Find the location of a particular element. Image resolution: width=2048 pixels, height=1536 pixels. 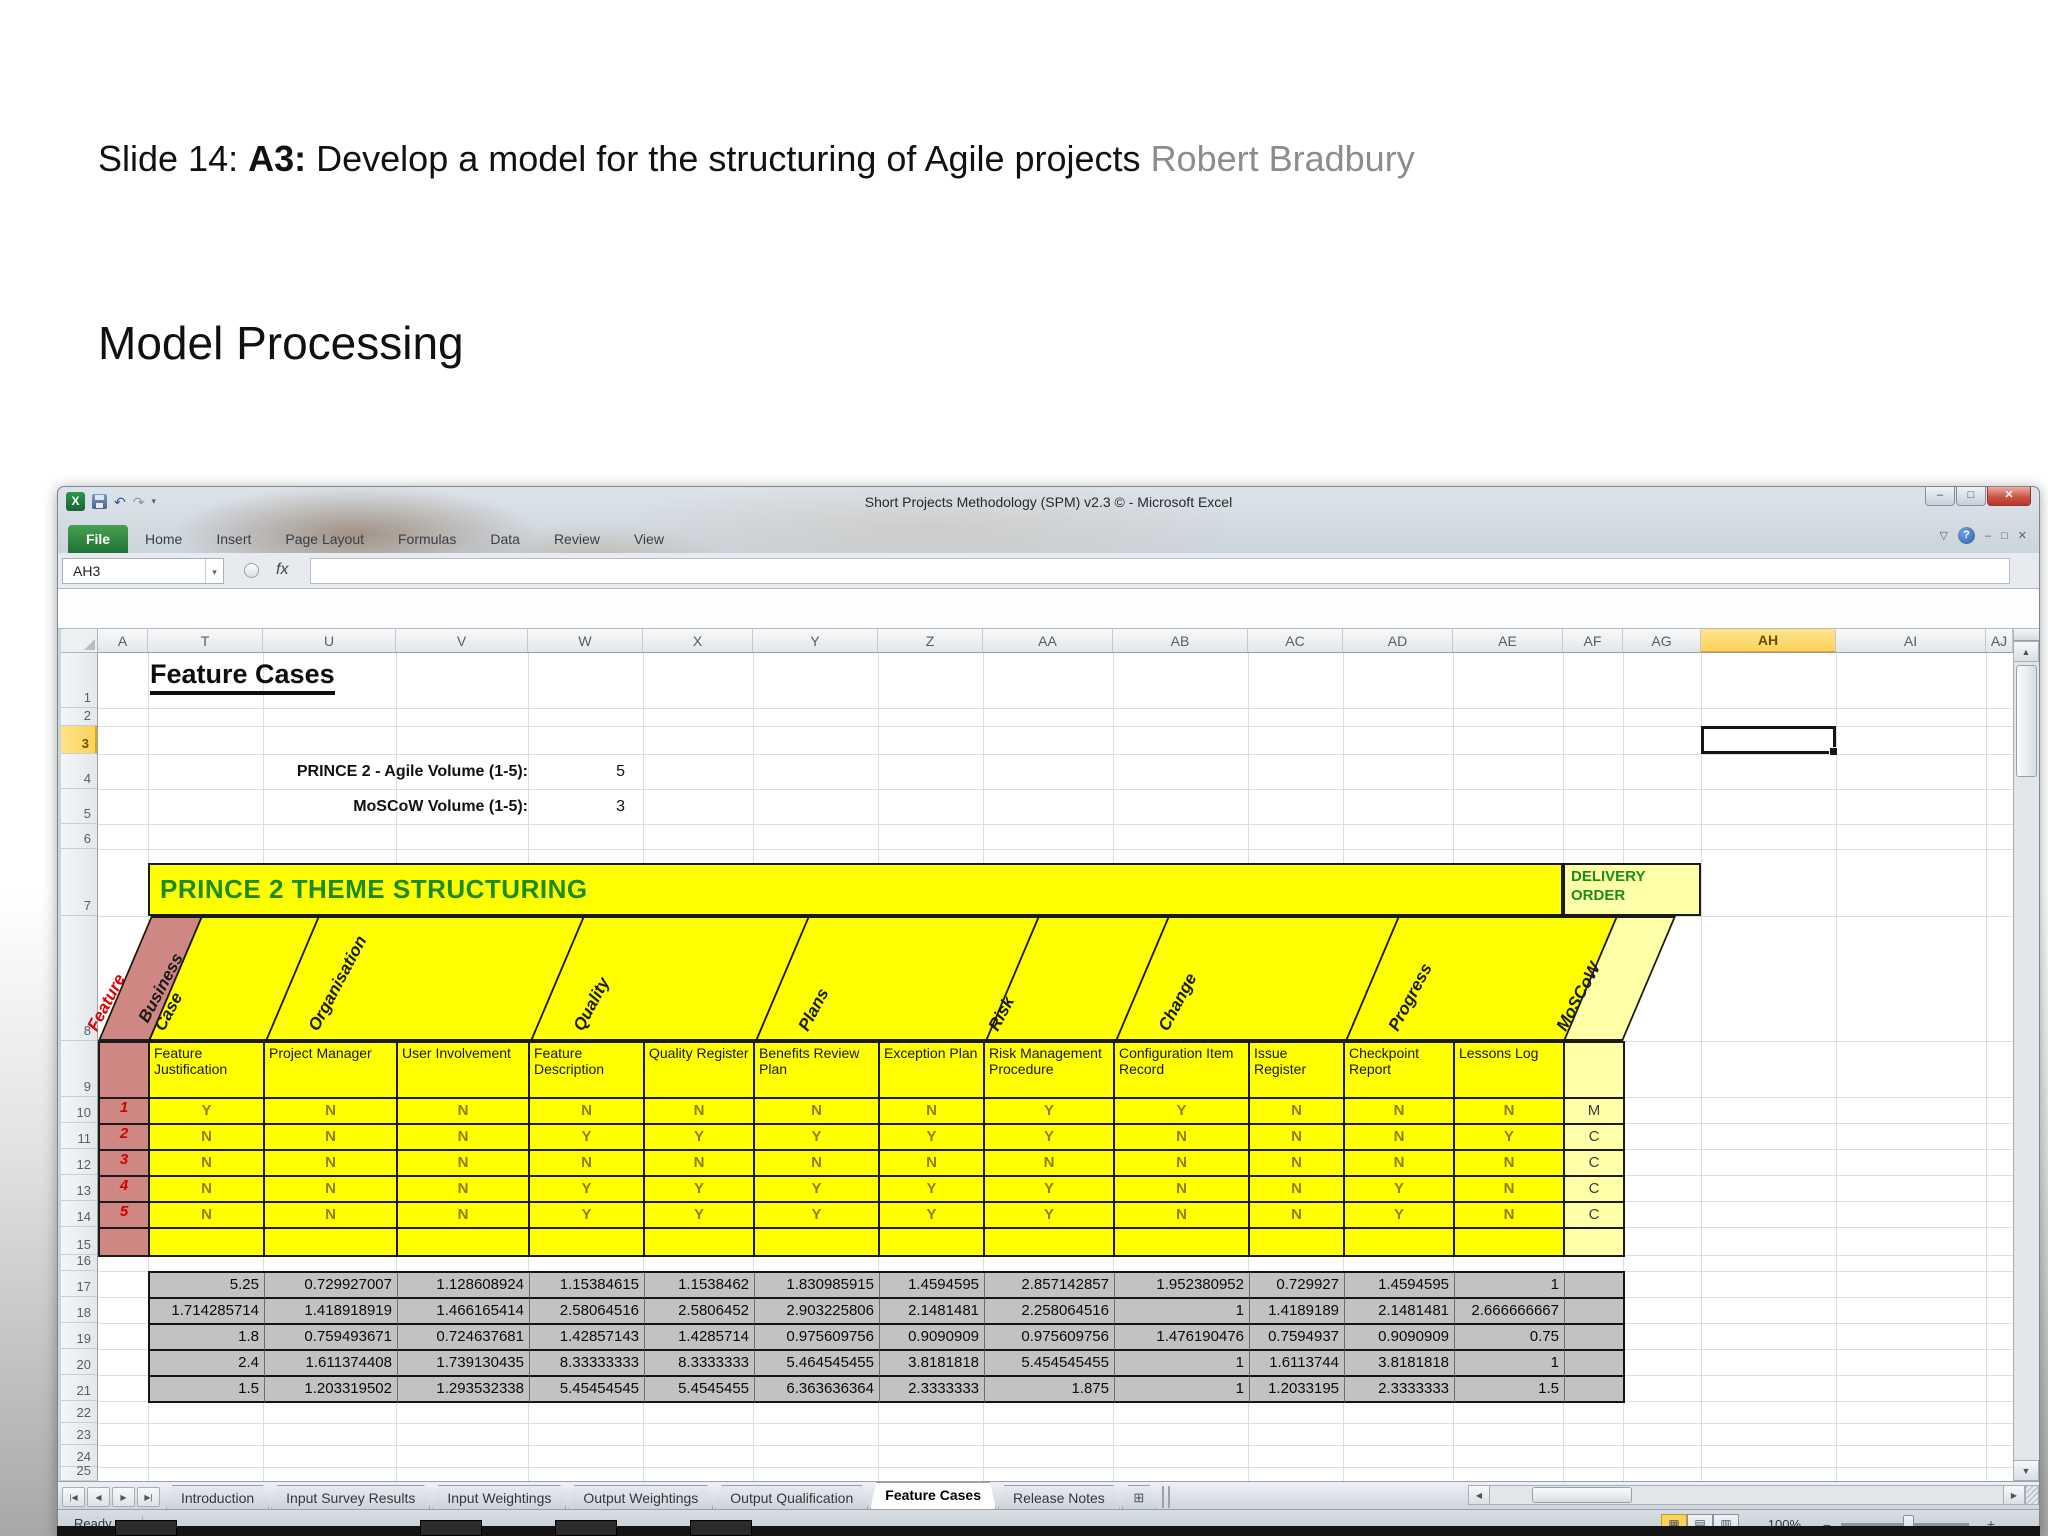

delivery-order-cell: DELIVERY ORDER is located at coordinates (1632, 889).